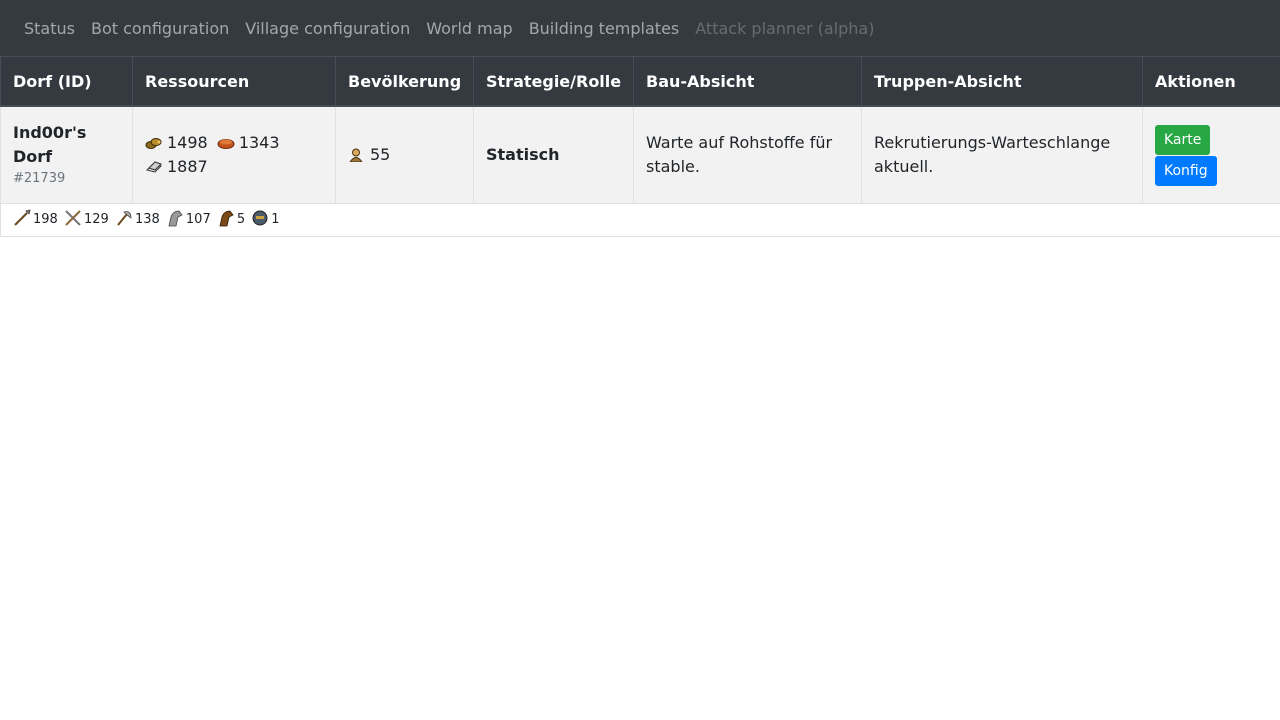 Image resolution: width=1280 pixels, height=720 pixels. I want to click on troop-row: 198 129 138 107 5 1, so click(640, 220).